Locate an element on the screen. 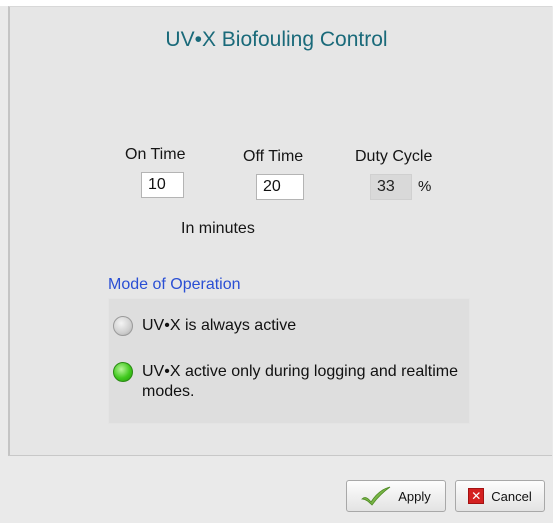 This screenshot has width=553, height=523. cancel-label: Cancel is located at coordinates (511, 496).